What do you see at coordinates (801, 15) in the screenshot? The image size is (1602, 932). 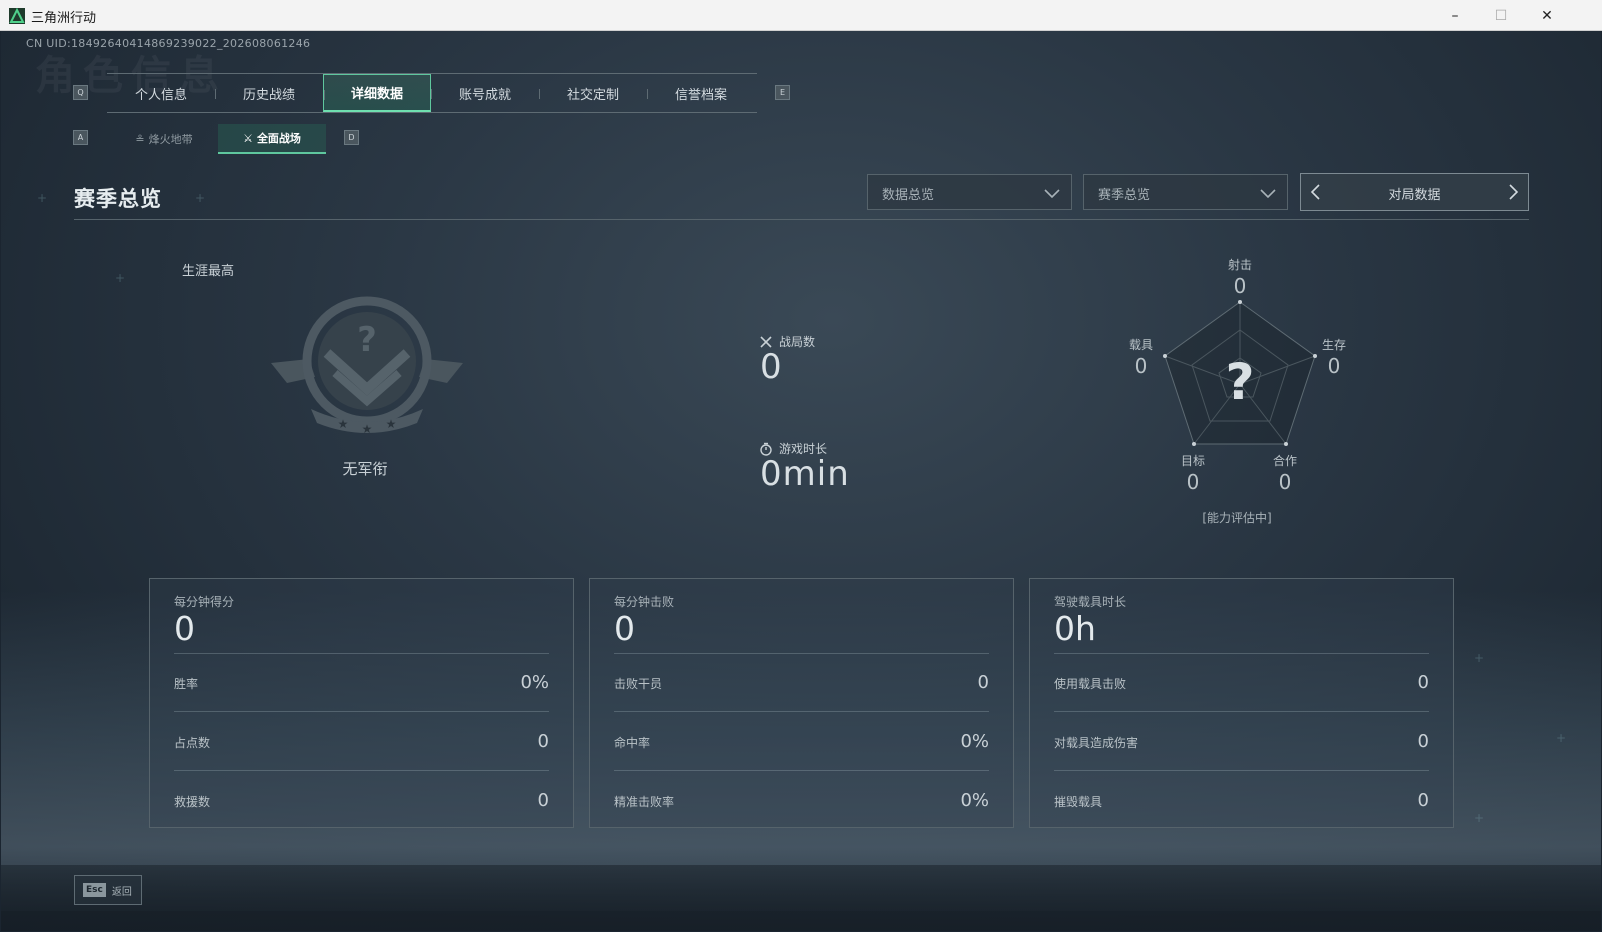 I see `window-titlebar: 三角洲行动 – ☐ ✕` at bounding box center [801, 15].